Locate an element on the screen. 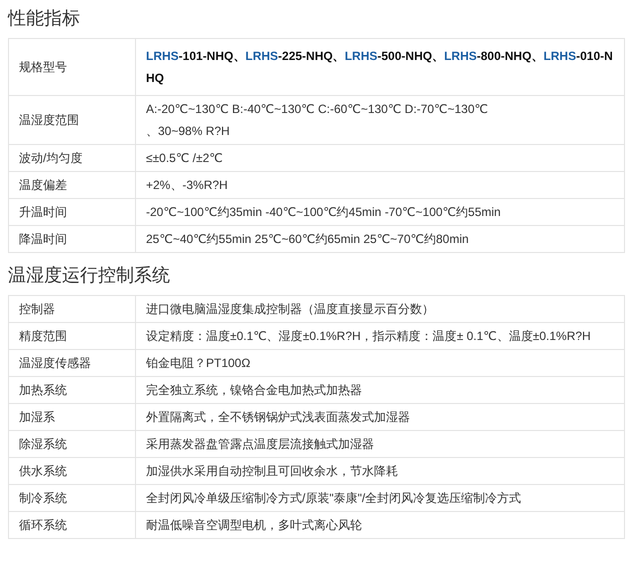 The image size is (633, 572). row-label: 除湿系统 is located at coordinates (43, 444).